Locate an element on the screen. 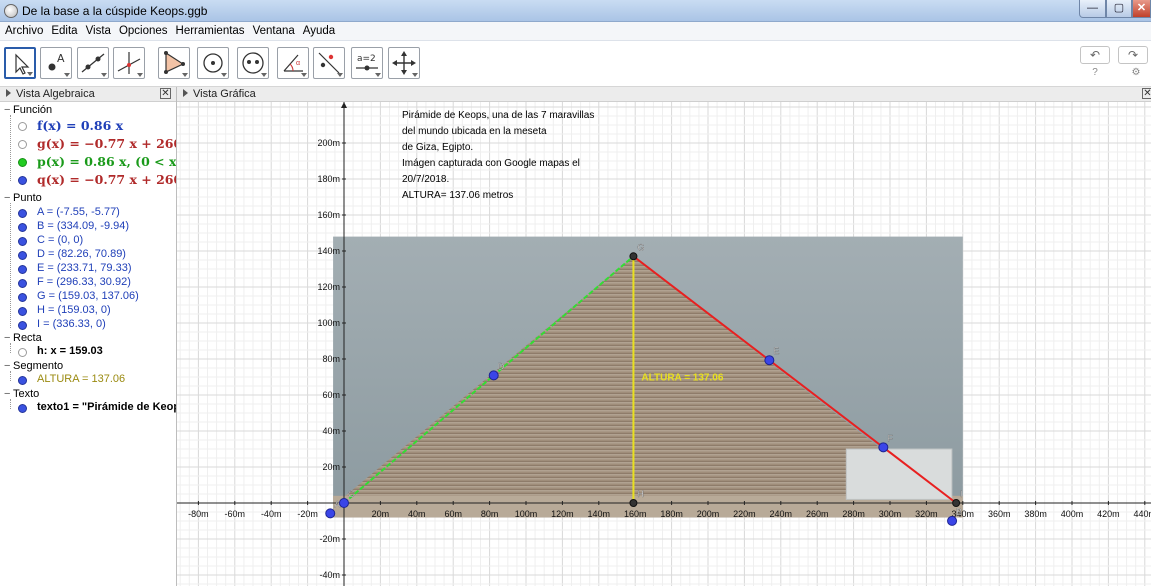 The width and height of the screenshot is (1151, 586). close-graphics-view-button: ✕ is located at coordinates (1146, 93).